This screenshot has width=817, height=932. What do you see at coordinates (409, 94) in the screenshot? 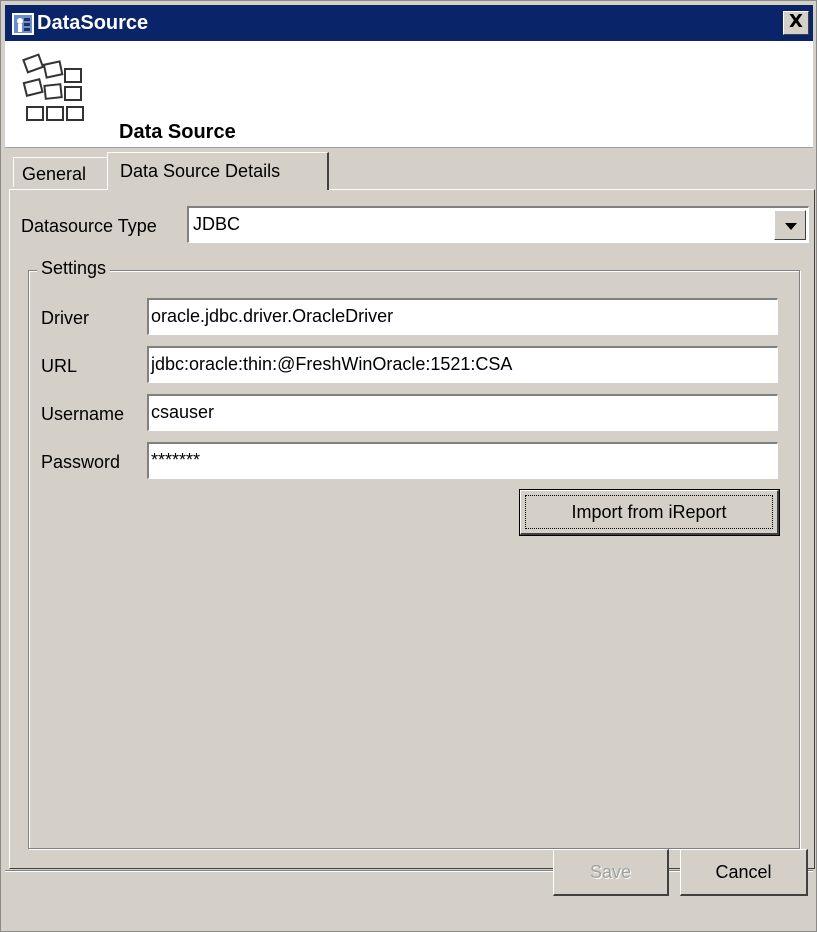
I see `dialog-header: Data Source` at bounding box center [409, 94].